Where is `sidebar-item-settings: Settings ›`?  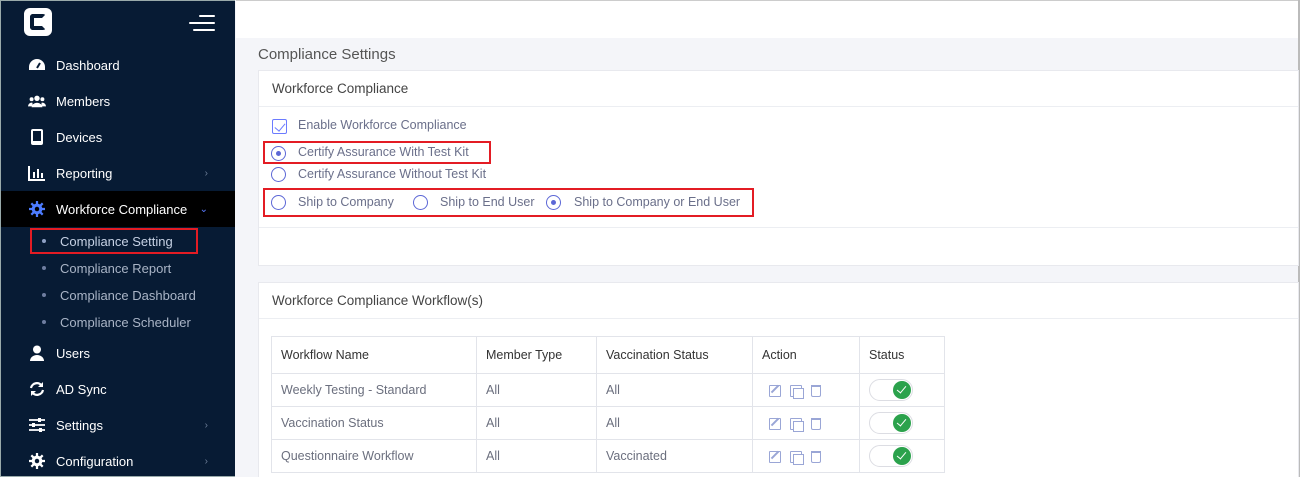 sidebar-item-settings: Settings › is located at coordinates (118, 425).